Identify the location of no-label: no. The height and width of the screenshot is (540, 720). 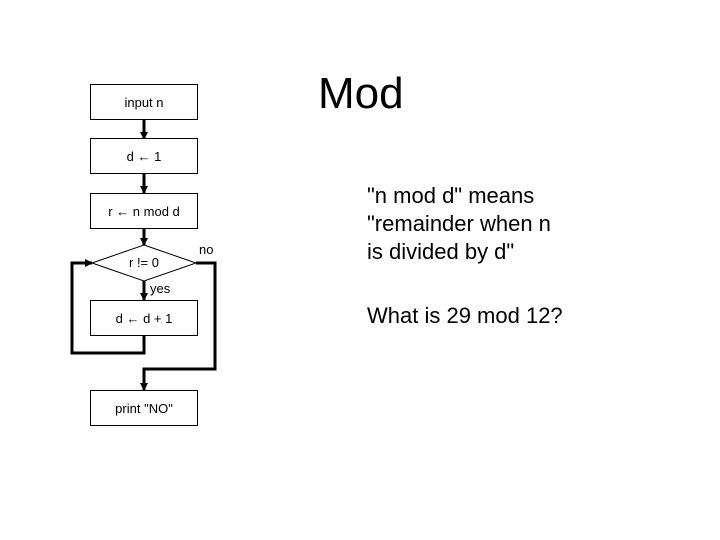
(206, 249).